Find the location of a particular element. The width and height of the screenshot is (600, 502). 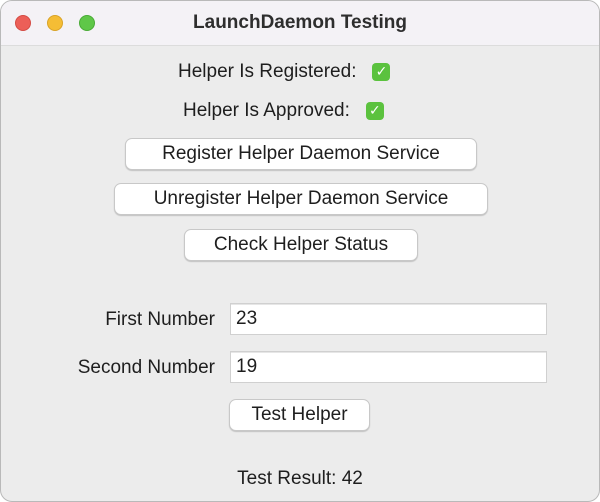

unregister-helper-button: Unregister Helper Daemon Service is located at coordinates (301, 199).